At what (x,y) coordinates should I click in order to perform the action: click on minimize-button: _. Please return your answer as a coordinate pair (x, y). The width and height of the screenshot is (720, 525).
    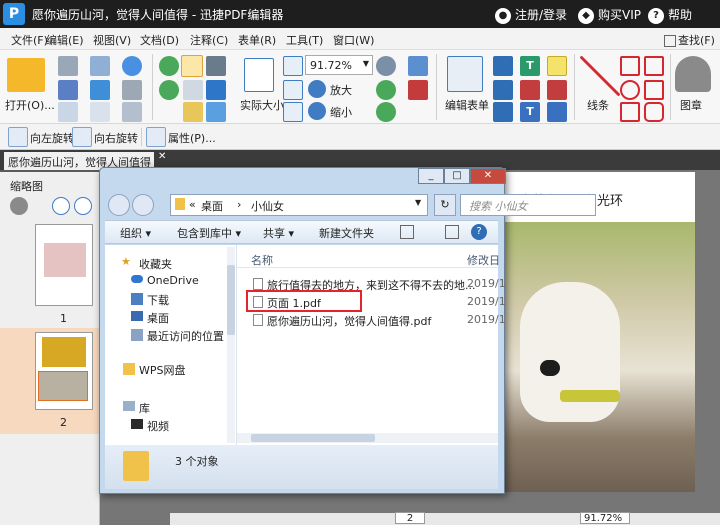
    Looking at the image, I should click on (431, 176).